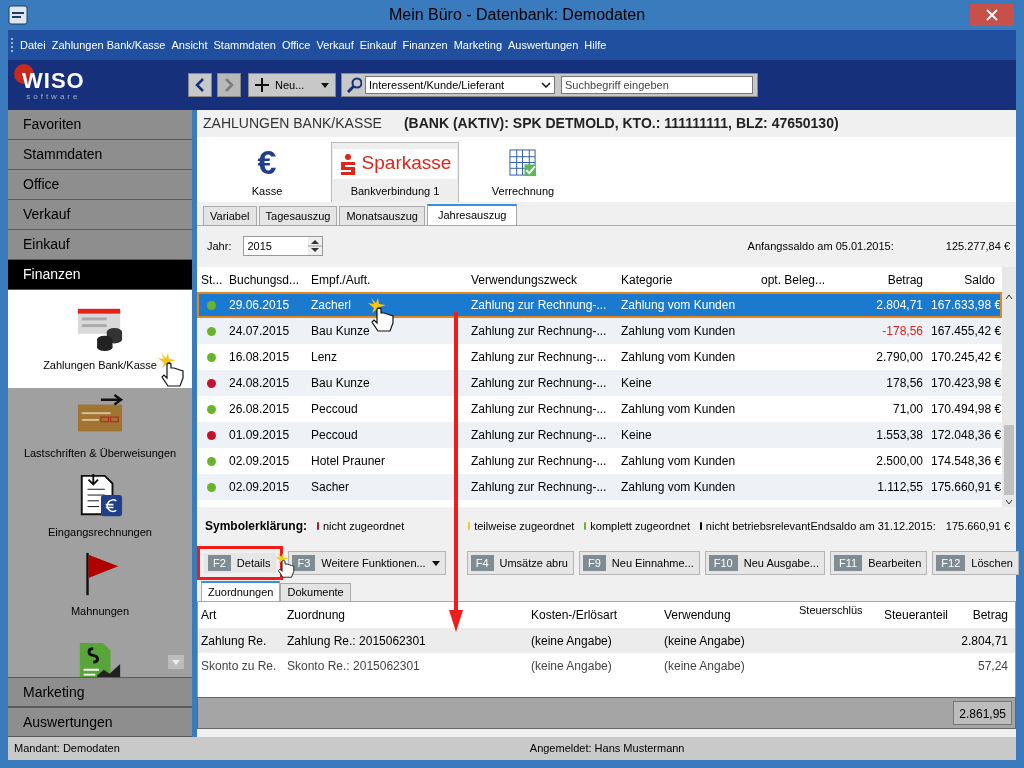 Image resolution: width=1024 pixels, height=768 pixels. I want to click on menu-item: Stammdaten, so click(244, 45).